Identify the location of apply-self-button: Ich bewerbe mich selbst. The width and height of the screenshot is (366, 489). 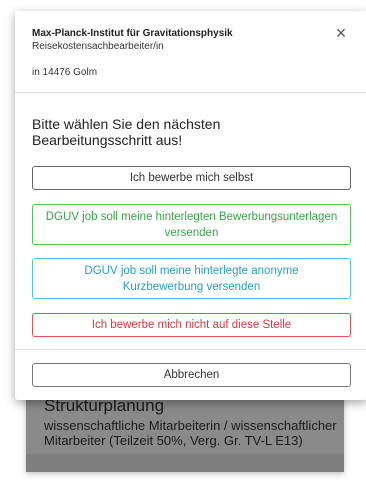
(191, 178).